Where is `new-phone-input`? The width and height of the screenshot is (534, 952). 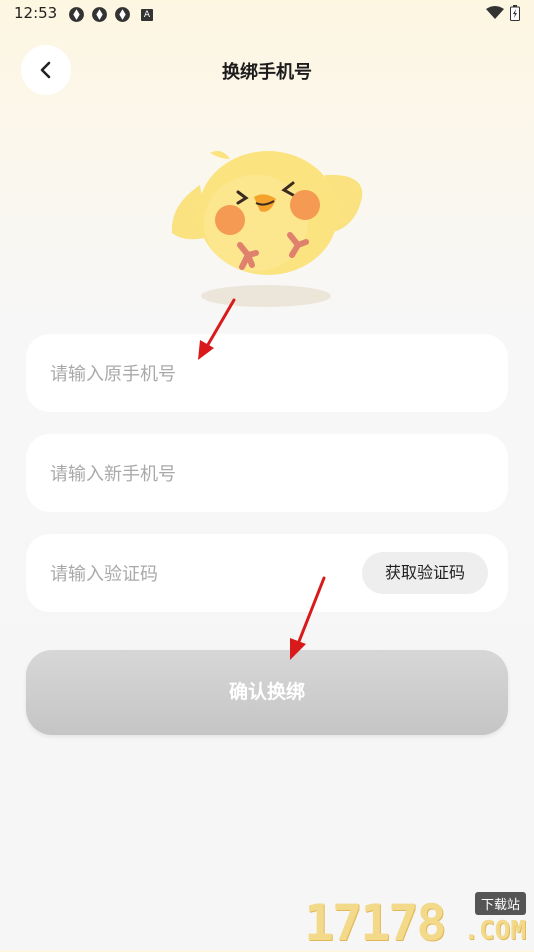
new-phone-input is located at coordinates (200, 474).